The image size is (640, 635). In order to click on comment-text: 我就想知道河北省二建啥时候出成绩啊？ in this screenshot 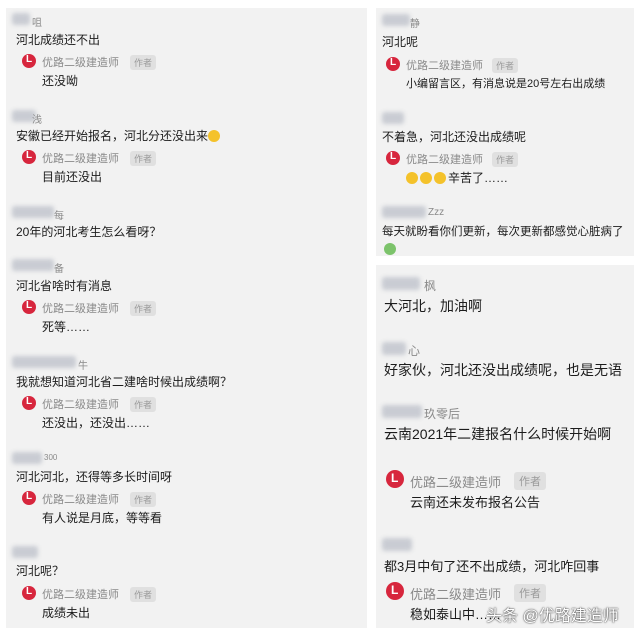, I will do `click(124, 382)`.